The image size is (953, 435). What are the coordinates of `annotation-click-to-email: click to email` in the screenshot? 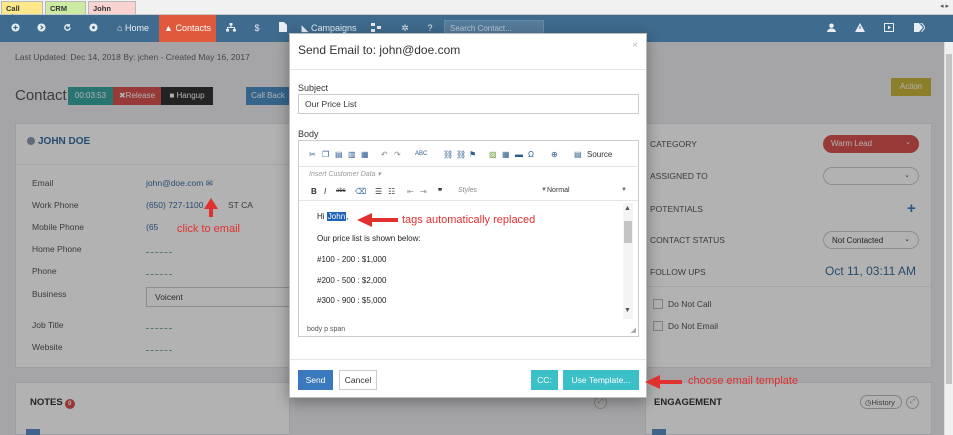 It's located at (208, 229).